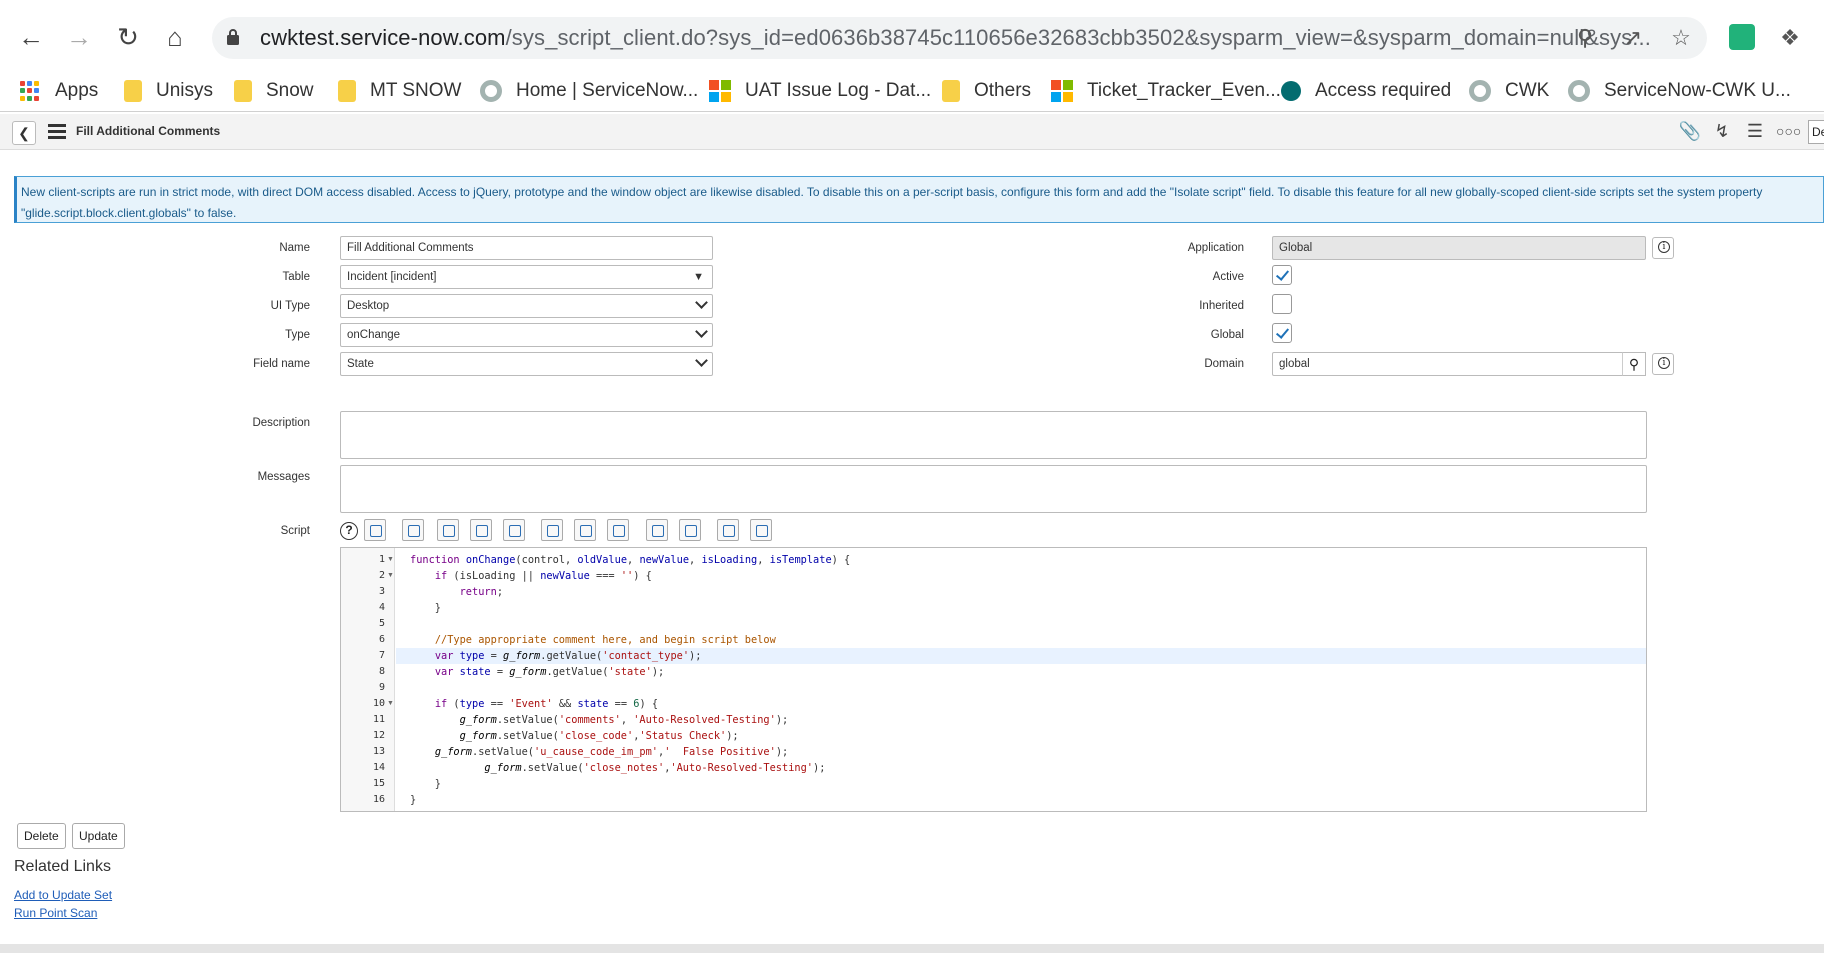 The width and height of the screenshot is (1824, 953). Describe the element at coordinates (413, 530) in the screenshot. I see `comment-icon` at that location.